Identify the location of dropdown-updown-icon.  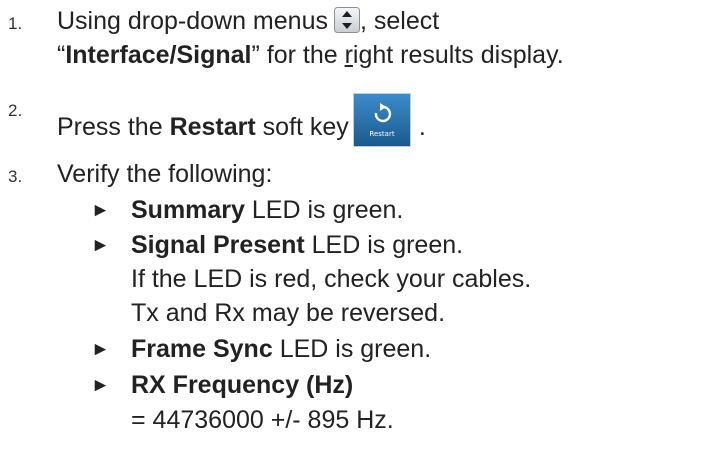
(346, 20).